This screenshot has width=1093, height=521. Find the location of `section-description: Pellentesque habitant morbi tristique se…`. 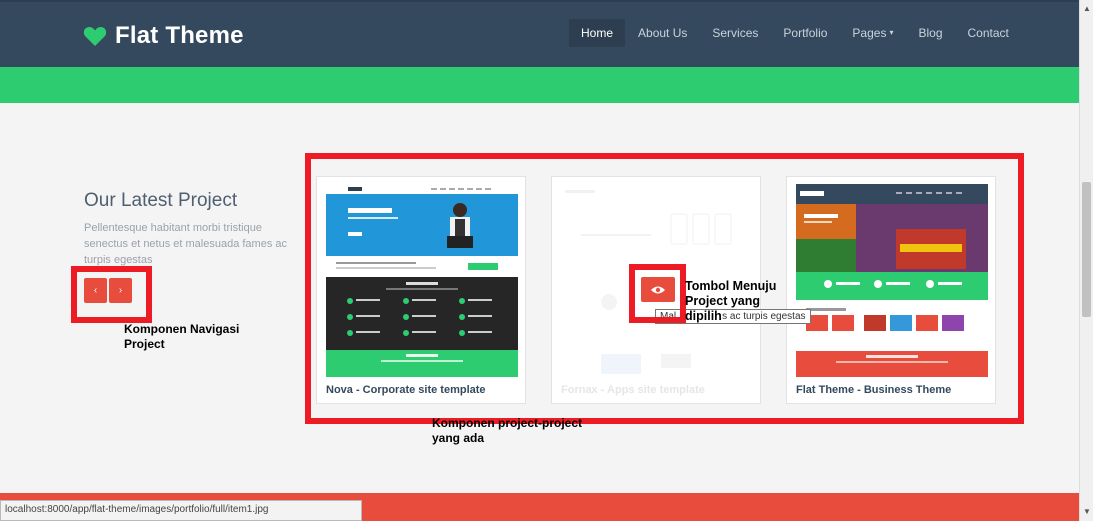

section-description: Pellentesque habitant morbi tristique se… is located at coordinates (186, 244).